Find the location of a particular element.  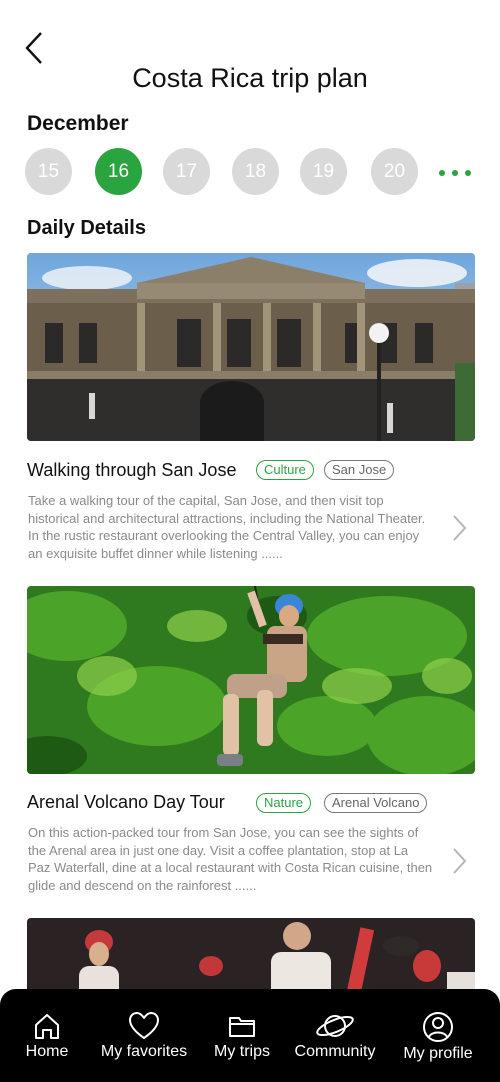

tab-my-favorites-label: My favorites is located at coordinates (144, 1051).